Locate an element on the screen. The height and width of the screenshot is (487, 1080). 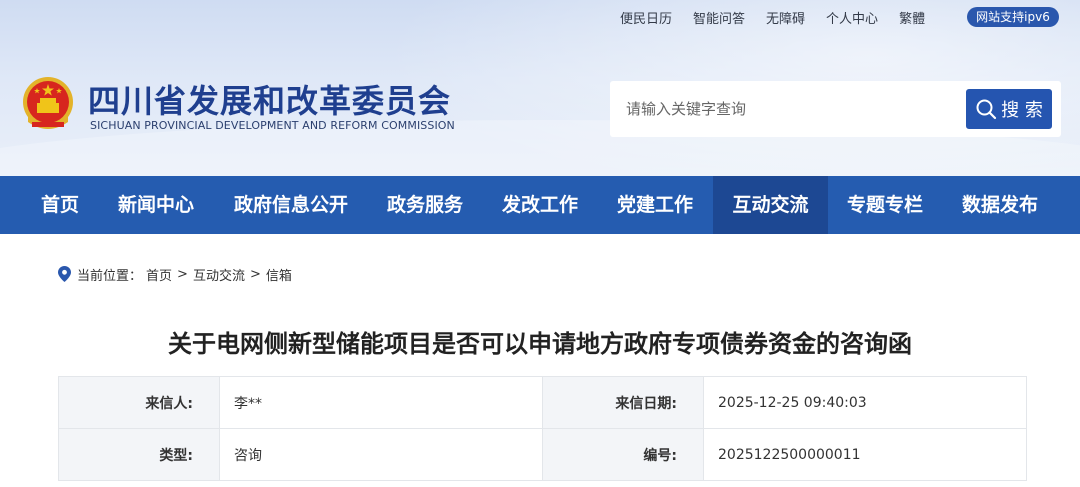
top-link-traditional-chinese: 繁體 is located at coordinates (912, 17).